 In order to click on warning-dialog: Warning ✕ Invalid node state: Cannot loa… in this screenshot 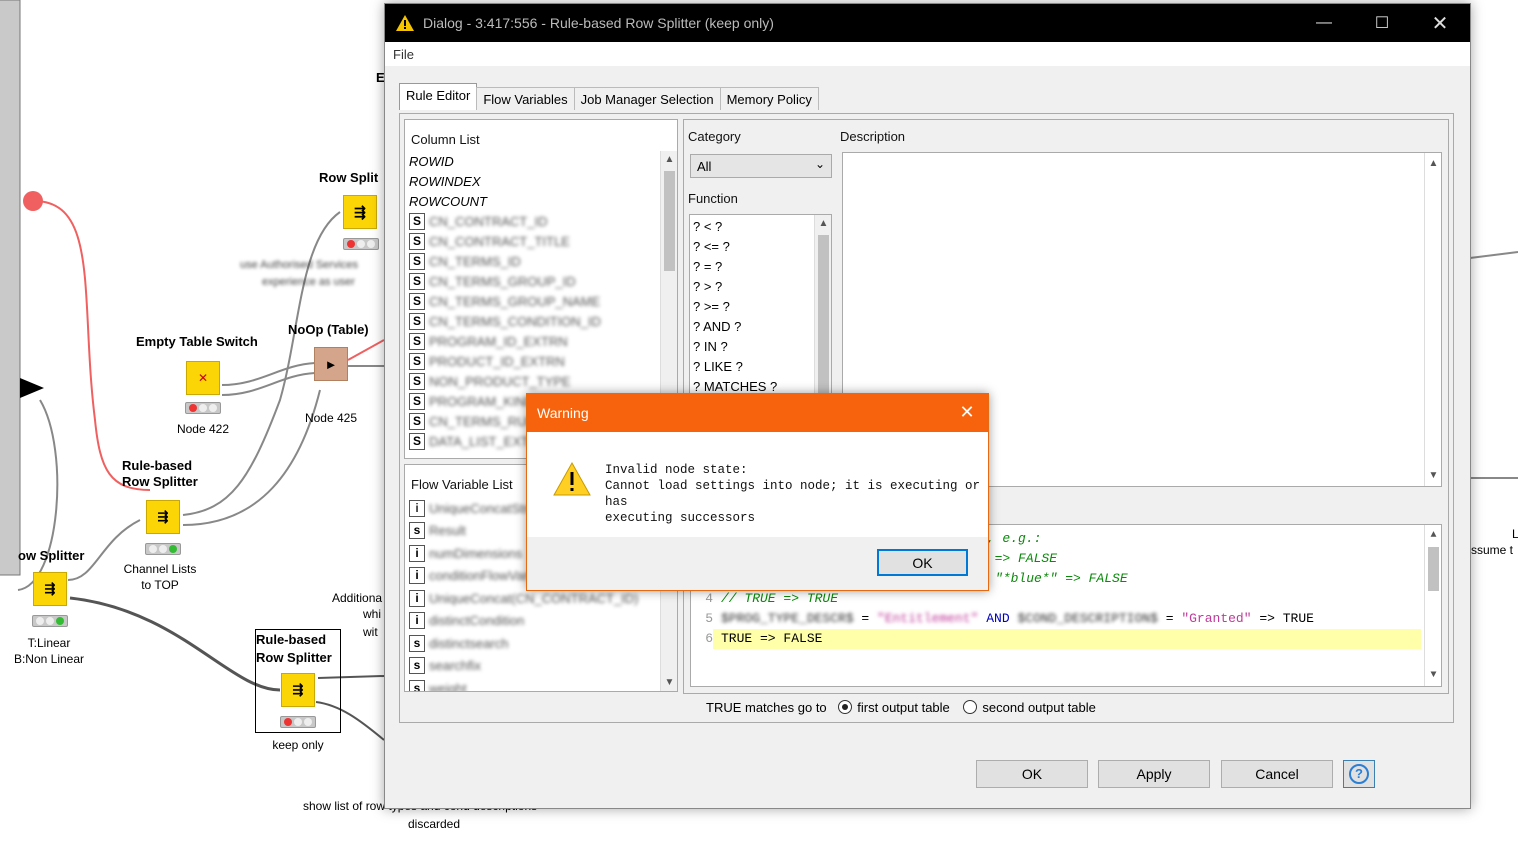, I will do `click(757, 492)`.